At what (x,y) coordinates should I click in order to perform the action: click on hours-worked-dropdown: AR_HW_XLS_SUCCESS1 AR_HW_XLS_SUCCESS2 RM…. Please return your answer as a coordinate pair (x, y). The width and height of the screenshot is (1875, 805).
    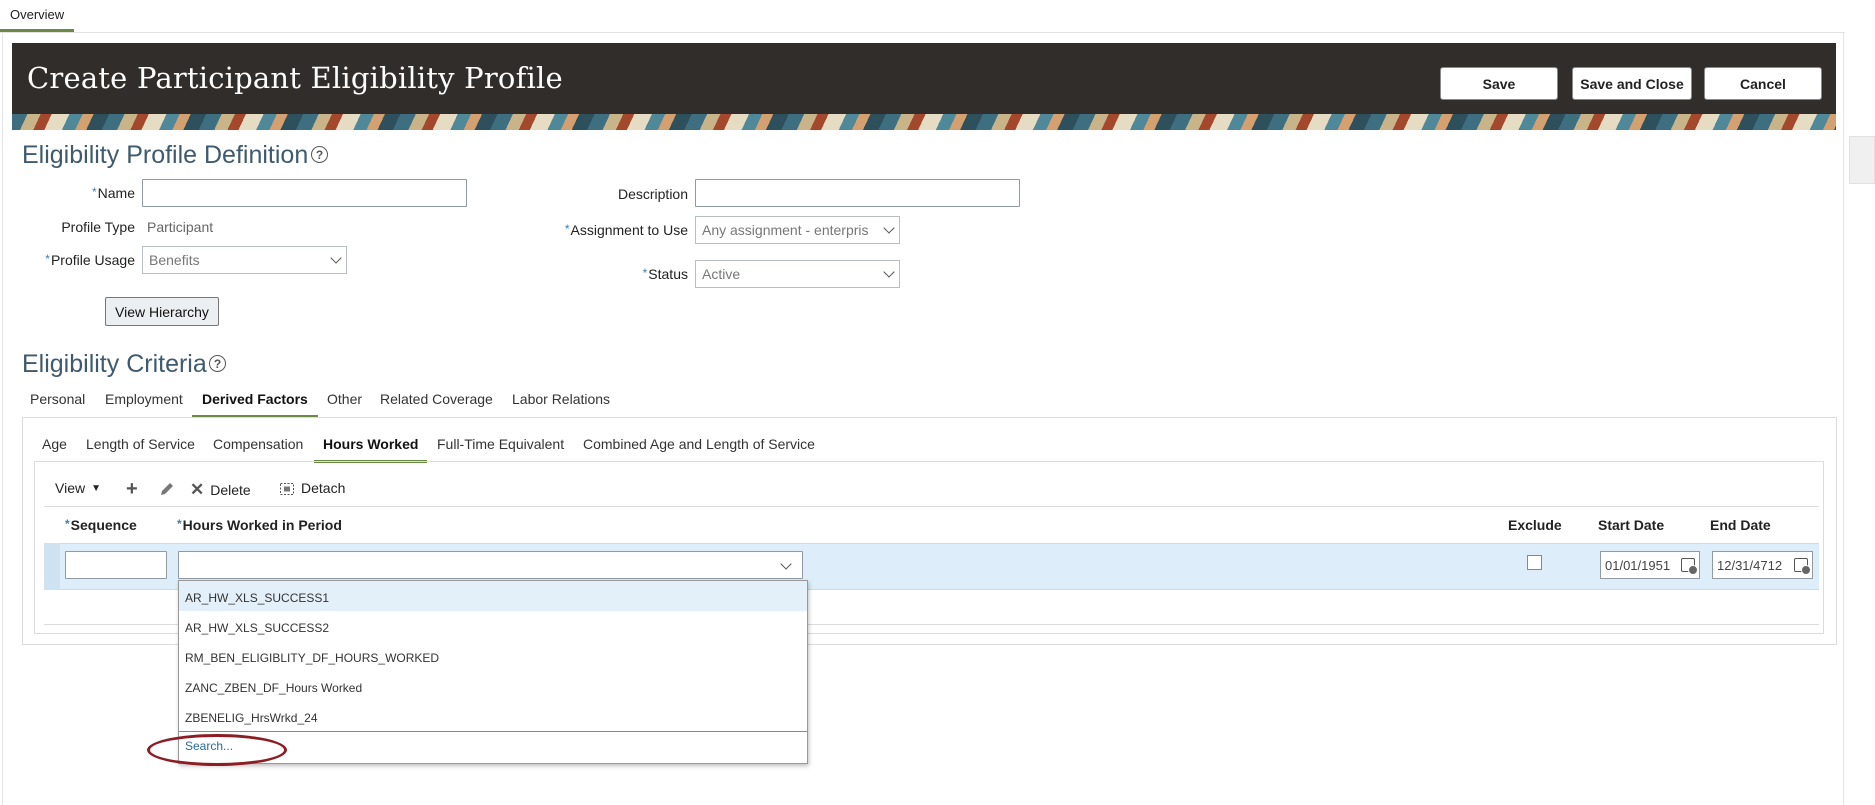
    Looking at the image, I should click on (493, 672).